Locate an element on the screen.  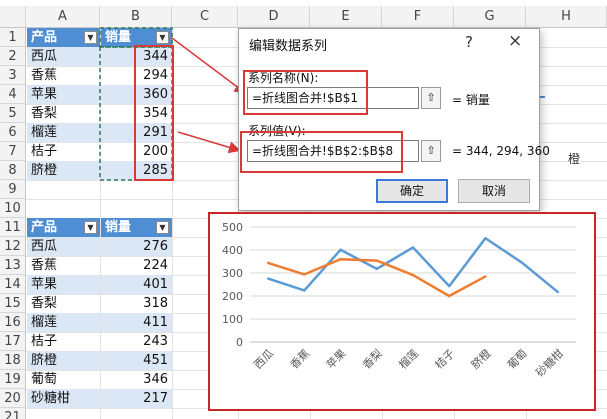
annotation-box-series-values is located at coordinates (321, 152).